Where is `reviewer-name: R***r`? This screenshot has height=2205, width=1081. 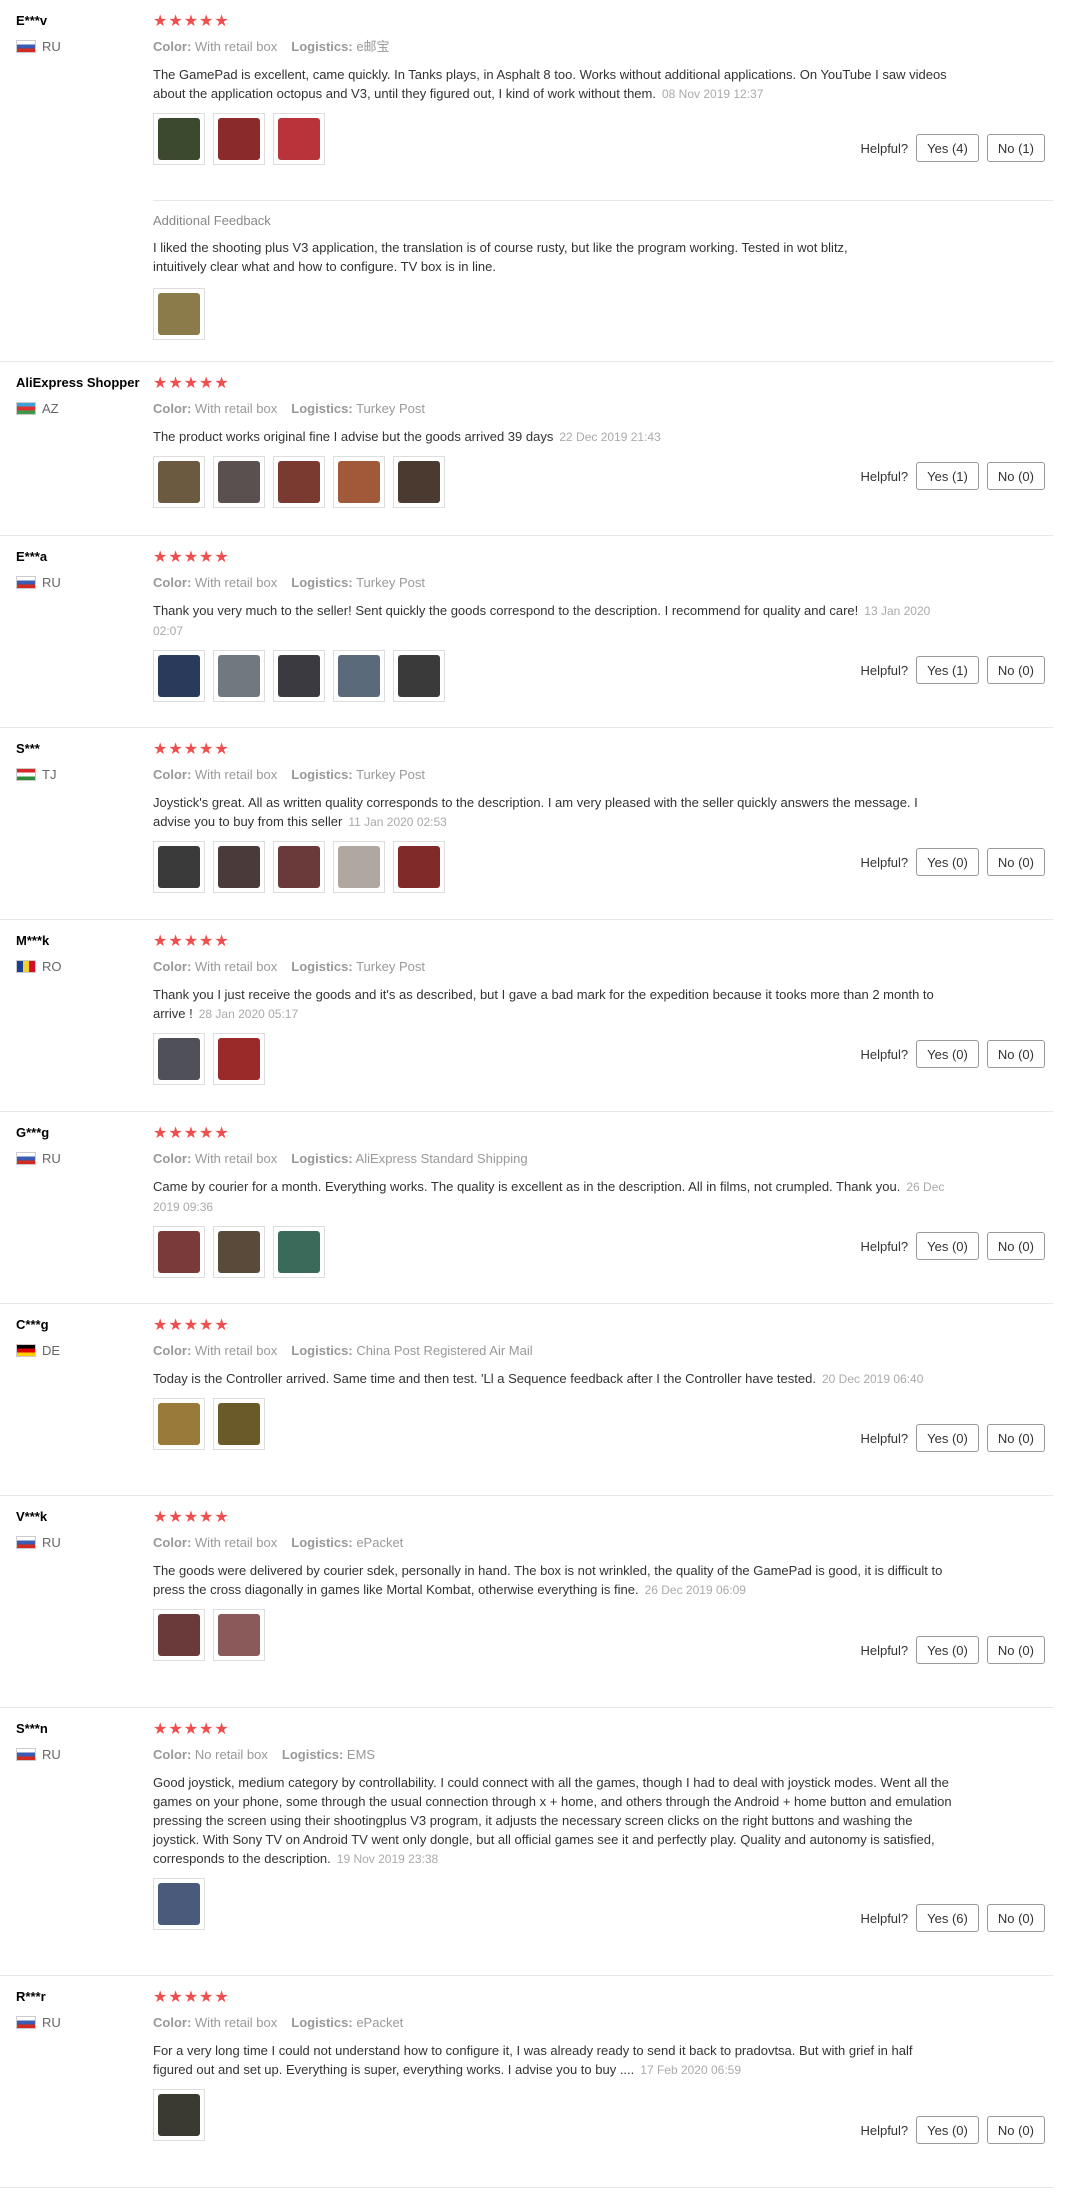 reviewer-name: R***r is located at coordinates (31, 1996).